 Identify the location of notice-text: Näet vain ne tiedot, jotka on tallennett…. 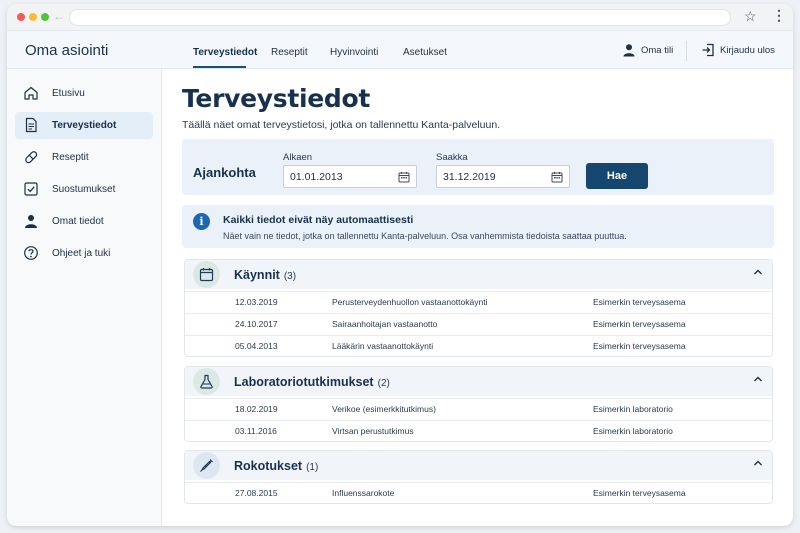
(425, 236).